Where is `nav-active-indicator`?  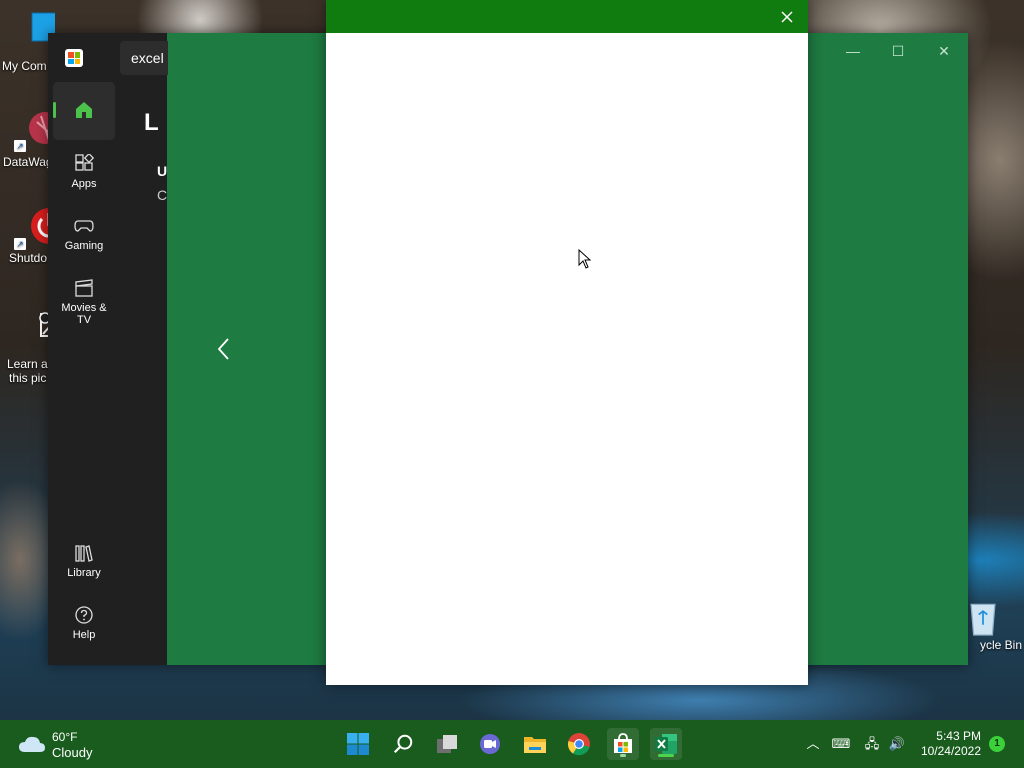 nav-active-indicator is located at coordinates (54, 110).